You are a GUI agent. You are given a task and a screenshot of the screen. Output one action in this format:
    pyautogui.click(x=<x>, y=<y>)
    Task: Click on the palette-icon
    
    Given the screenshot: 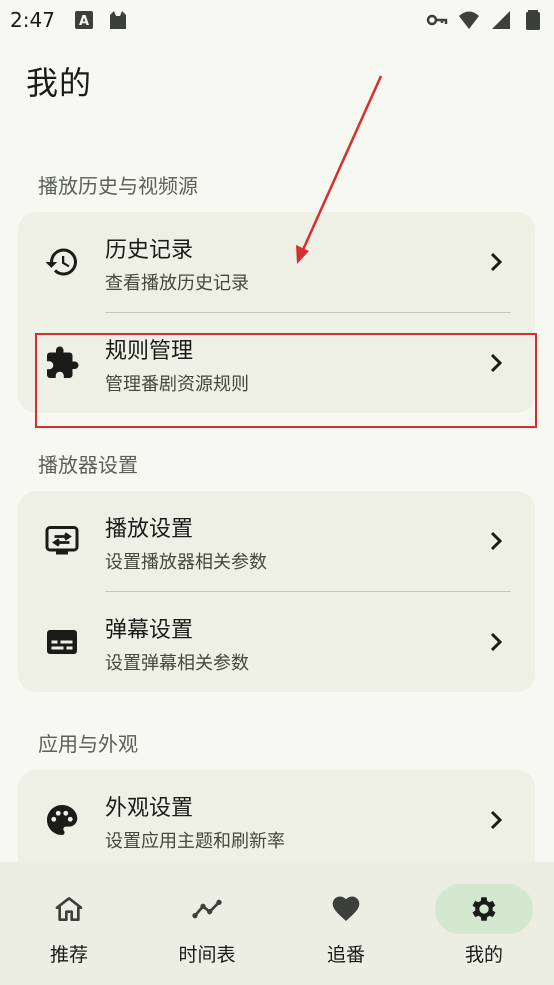 What is the action you would take?
    pyautogui.click(x=62, y=820)
    